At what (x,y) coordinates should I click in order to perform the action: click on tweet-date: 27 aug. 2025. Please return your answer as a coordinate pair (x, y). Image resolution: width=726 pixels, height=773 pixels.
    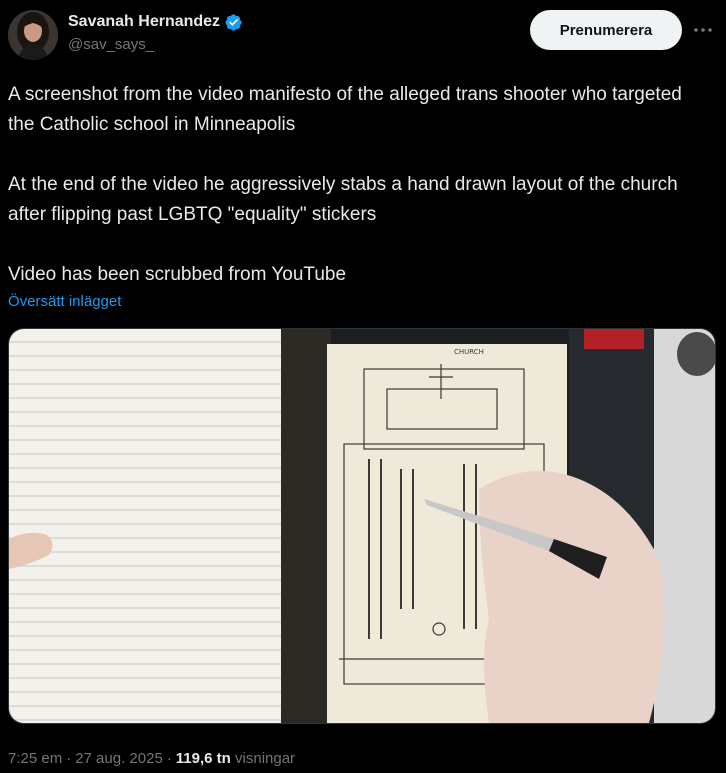
    Looking at the image, I should click on (119, 758).